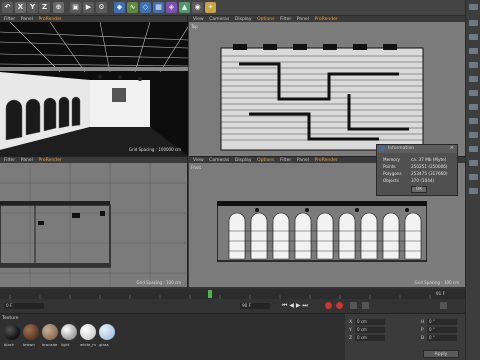 The image size is (480, 360). Describe the element at coordinates (473, 135) in the screenshot. I see `lock-icon` at that location.